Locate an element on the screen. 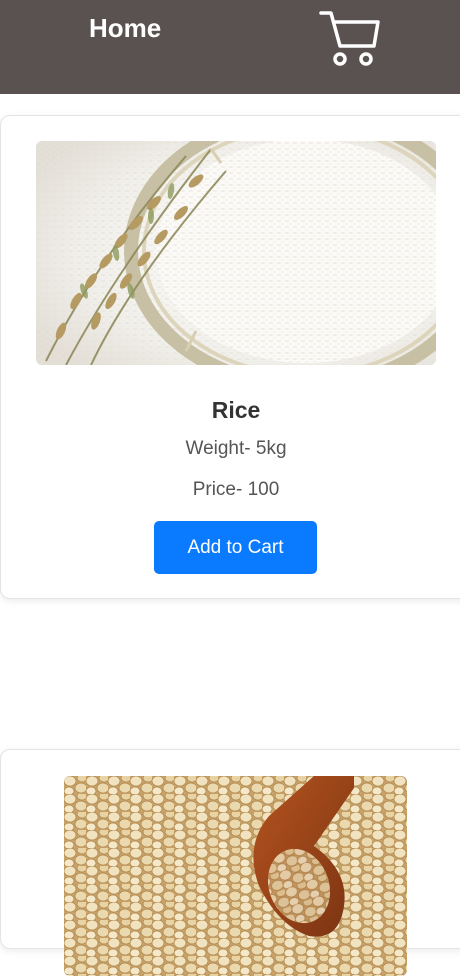 This screenshot has height=976, width=460. cart-button is located at coordinates (350, 39).